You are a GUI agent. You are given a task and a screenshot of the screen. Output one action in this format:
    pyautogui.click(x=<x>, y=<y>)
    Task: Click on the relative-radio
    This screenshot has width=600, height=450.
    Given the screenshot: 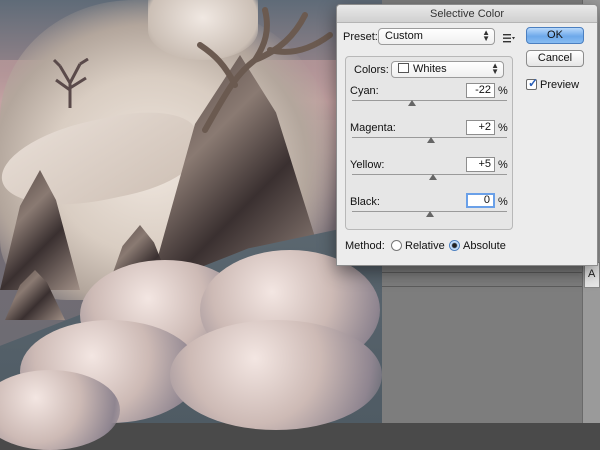 What is the action you would take?
    pyautogui.click(x=396, y=245)
    